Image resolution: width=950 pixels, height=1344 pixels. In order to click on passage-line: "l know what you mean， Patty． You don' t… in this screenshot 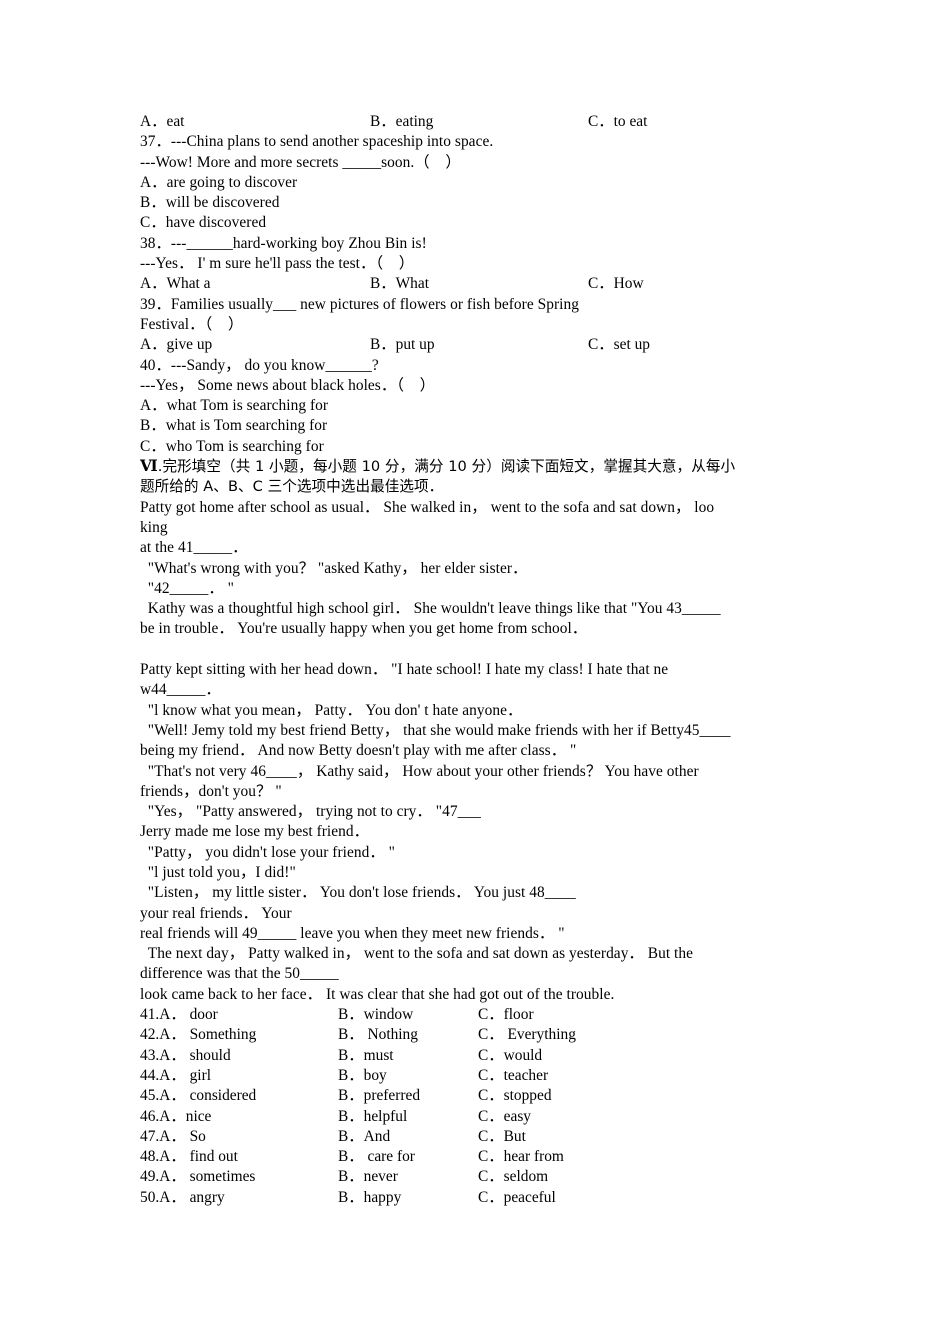, I will do `click(331, 710)`.